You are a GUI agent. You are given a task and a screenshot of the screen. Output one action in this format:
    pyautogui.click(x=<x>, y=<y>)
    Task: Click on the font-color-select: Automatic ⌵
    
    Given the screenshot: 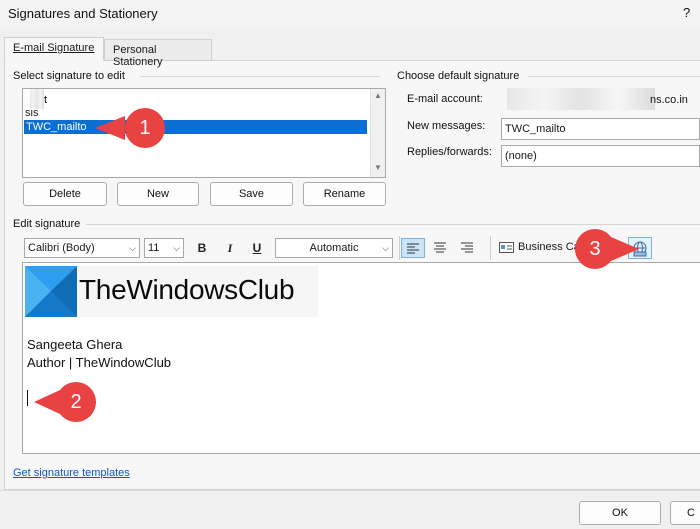 What is the action you would take?
    pyautogui.click(x=334, y=248)
    